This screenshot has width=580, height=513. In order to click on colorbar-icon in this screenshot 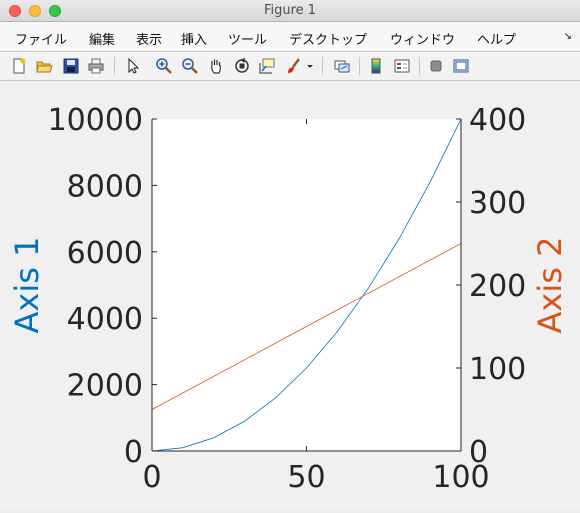, I will do `click(376, 66)`.